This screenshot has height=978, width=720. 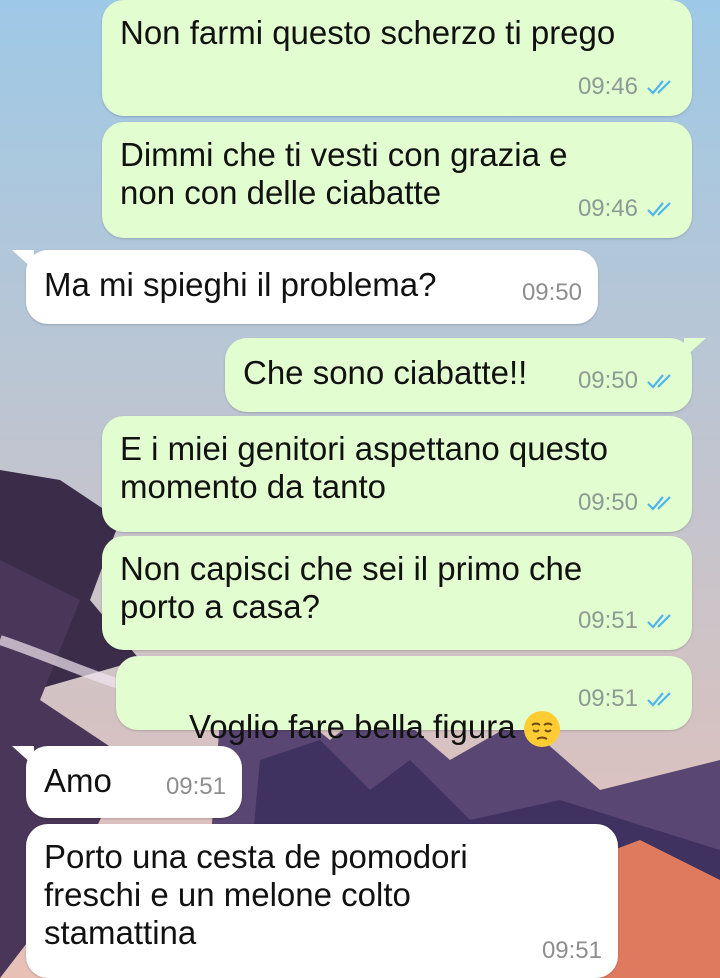 I want to click on pensive-face-icon, so click(x=541, y=729).